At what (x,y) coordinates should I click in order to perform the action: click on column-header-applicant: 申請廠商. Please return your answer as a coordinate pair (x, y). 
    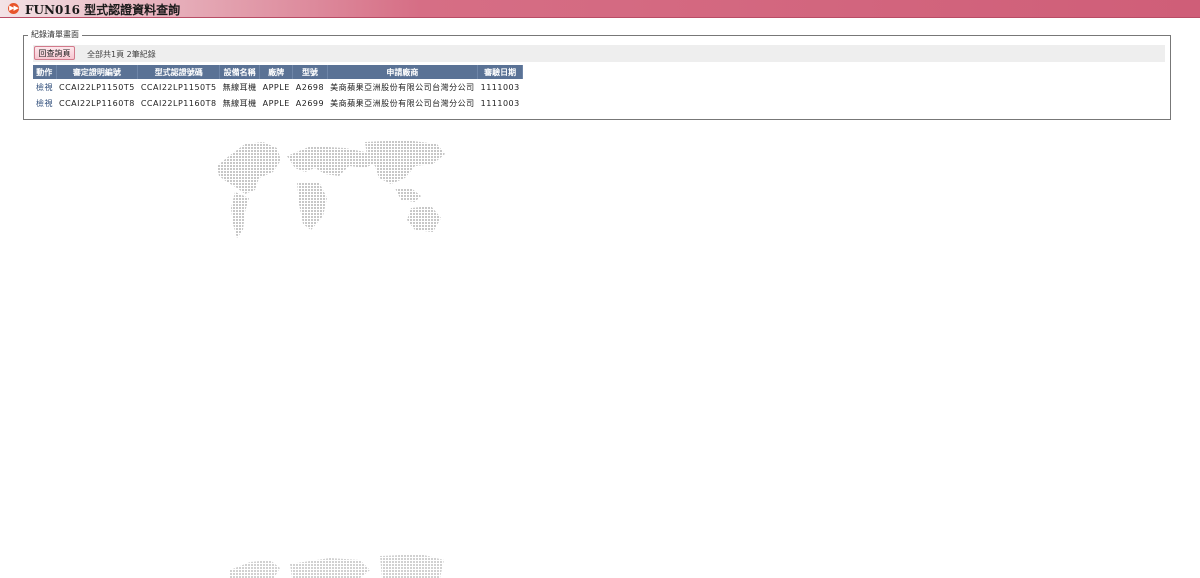
    Looking at the image, I should click on (403, 72).